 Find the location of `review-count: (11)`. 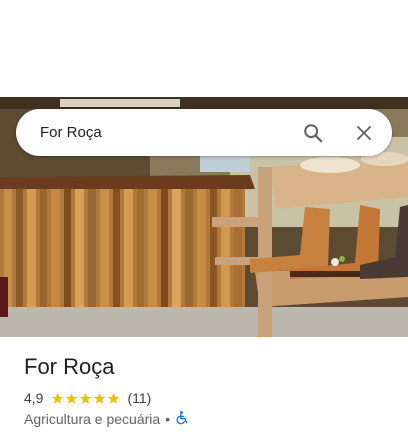

review-count: (11) is located at coordinates (139, 398).